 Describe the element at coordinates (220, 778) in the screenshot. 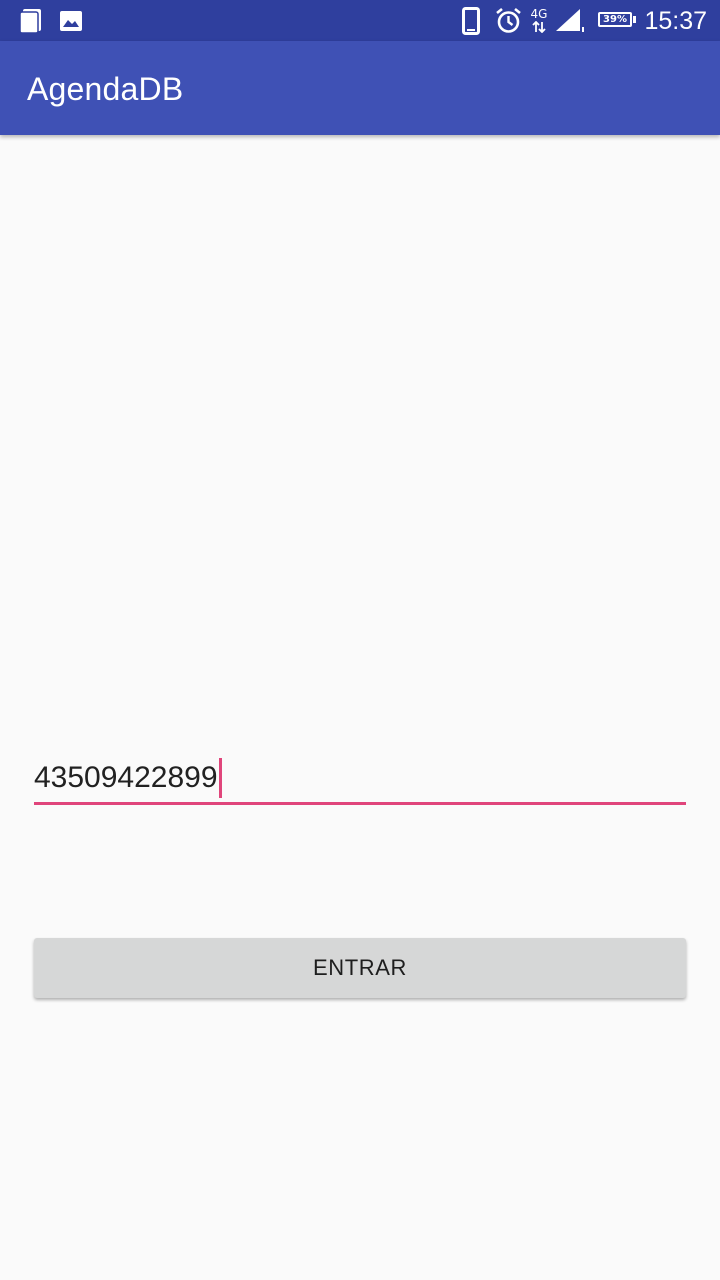

I see `text-caret` at that location.